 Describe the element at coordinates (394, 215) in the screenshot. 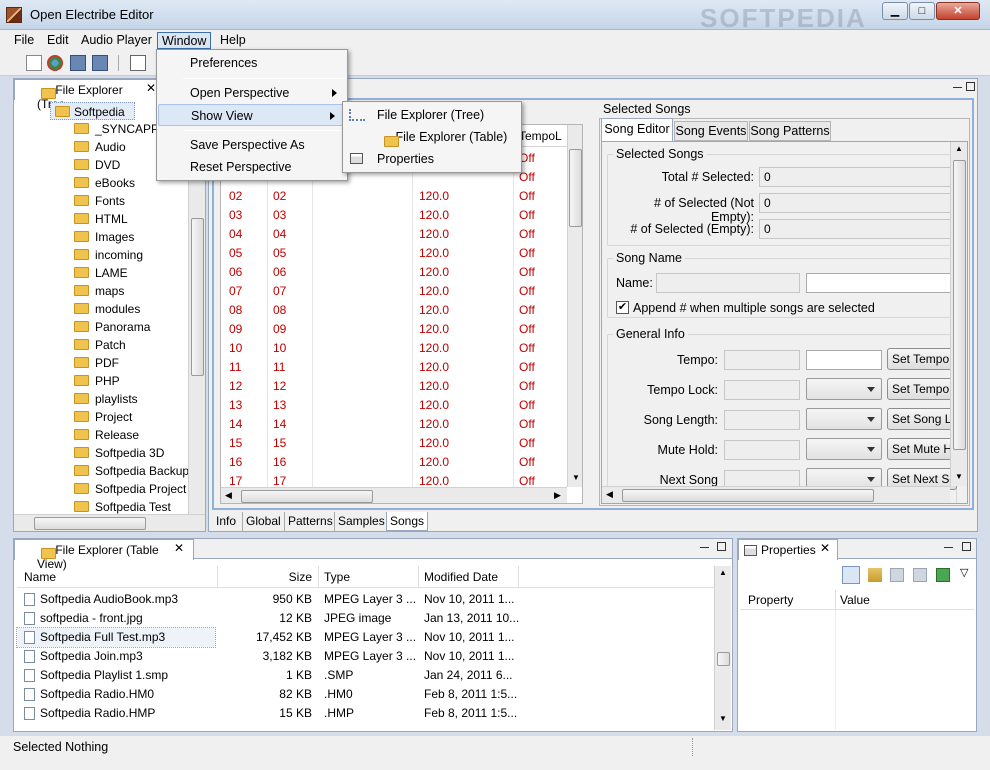

I see `table-row: 03 03 120.0 Off` at that location.